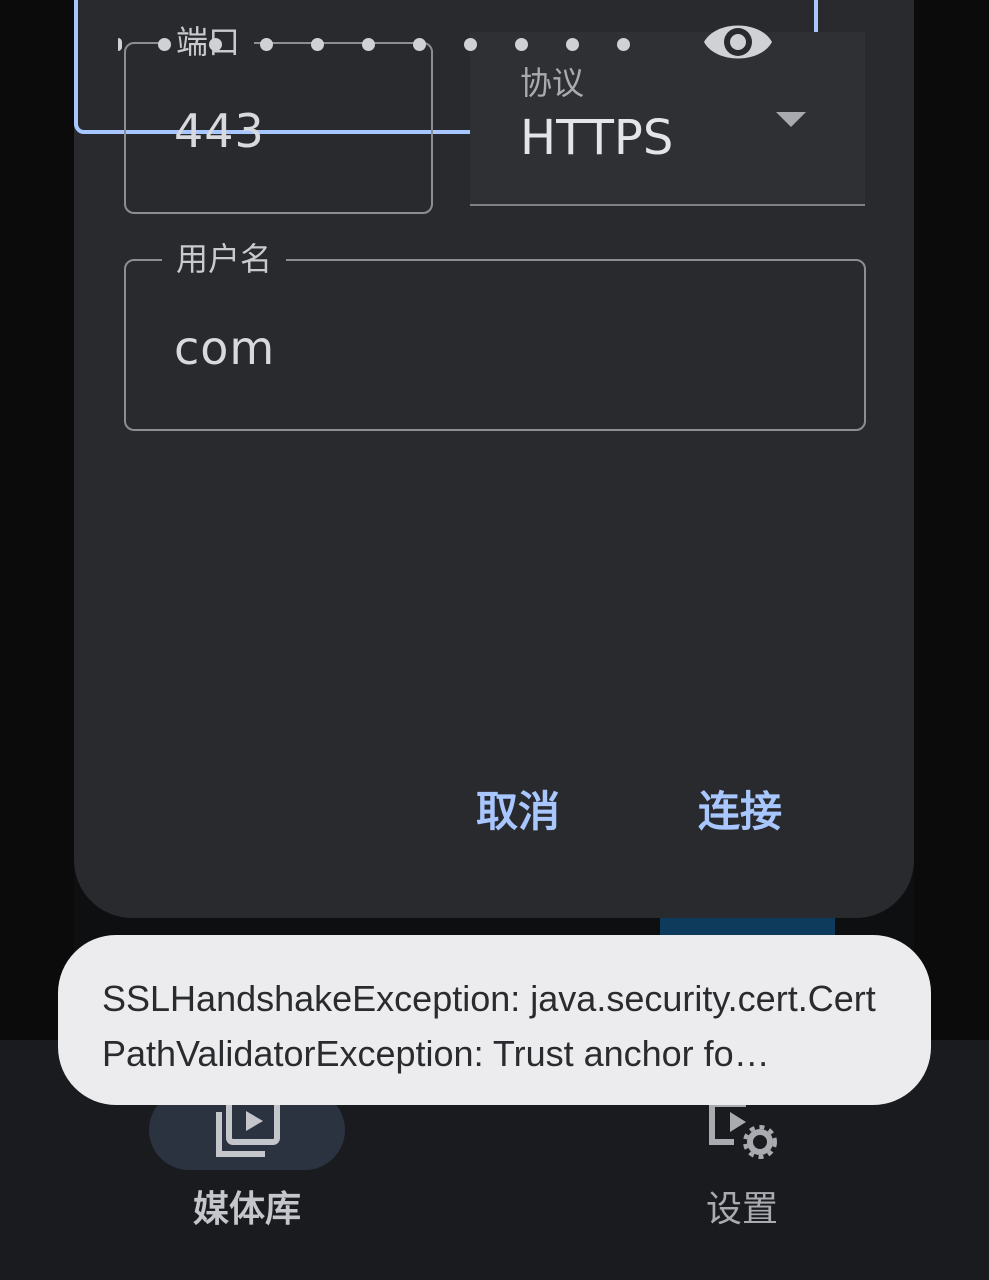 This screenshot has height=1280, width=989. Describe the element at coordinates (951, 520) in the screenshot. I see `background-panel-right` at that location.